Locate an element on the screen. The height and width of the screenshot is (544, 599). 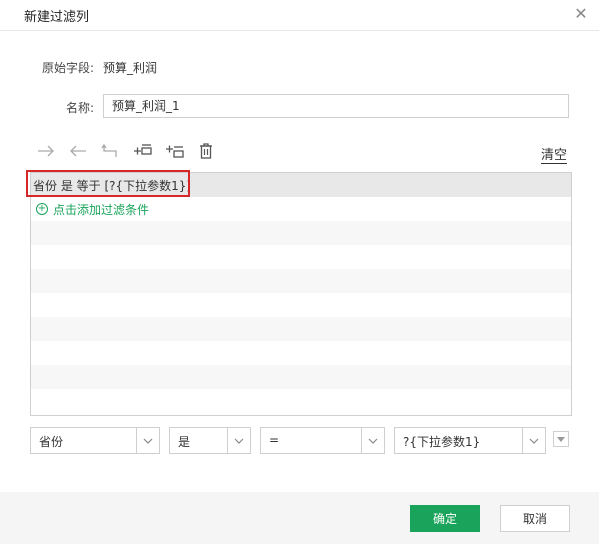
dialog-footer: 确定 取消 is located at coordinates (299, 518).